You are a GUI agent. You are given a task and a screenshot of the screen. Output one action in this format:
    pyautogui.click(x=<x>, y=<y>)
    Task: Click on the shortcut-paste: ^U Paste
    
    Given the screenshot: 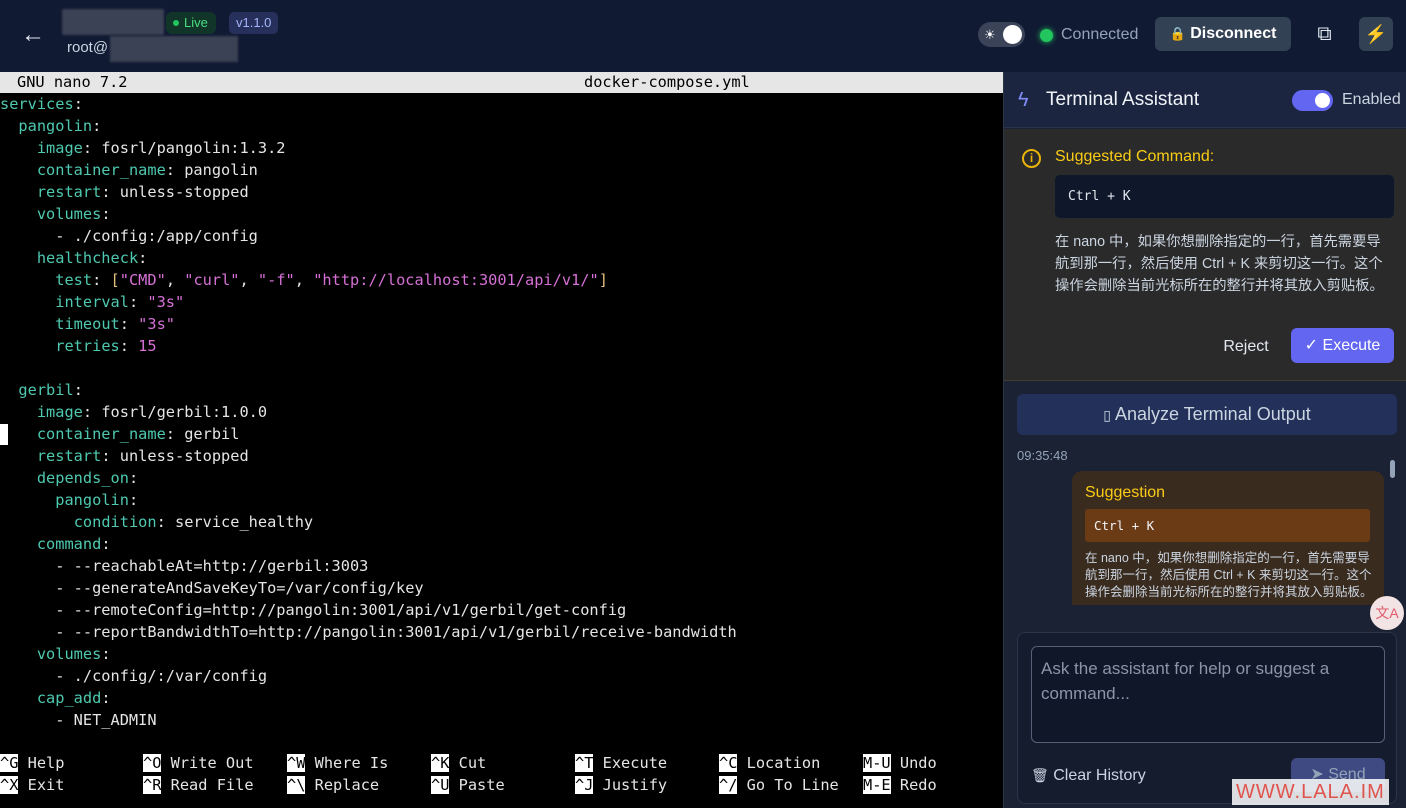 What is the action you would take?
    pyautogui.click(x=468, y=785)
    